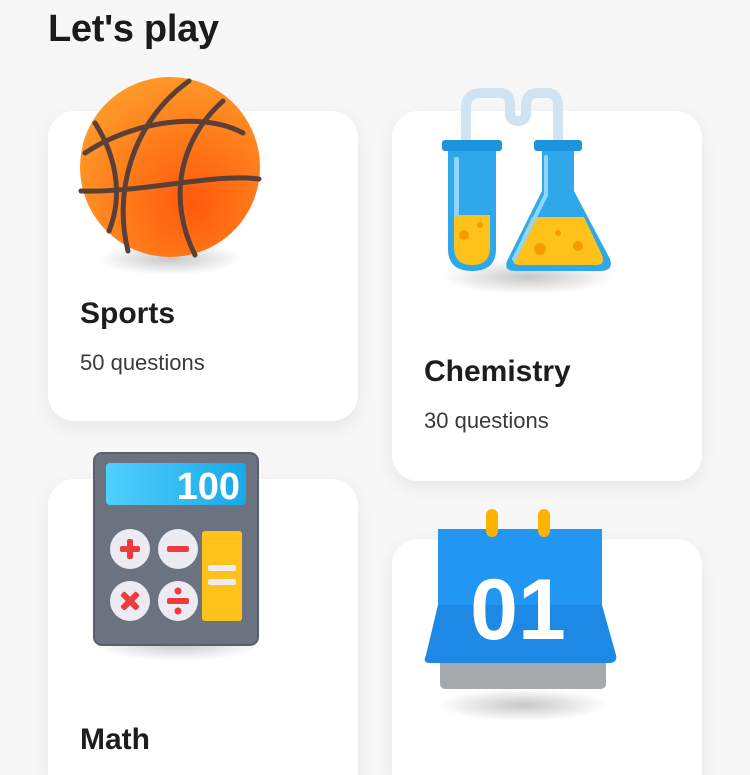 Image resolution: width=750 pixels, height=775 pixels. I want to click on category-name: Sports, so click(128, 313).